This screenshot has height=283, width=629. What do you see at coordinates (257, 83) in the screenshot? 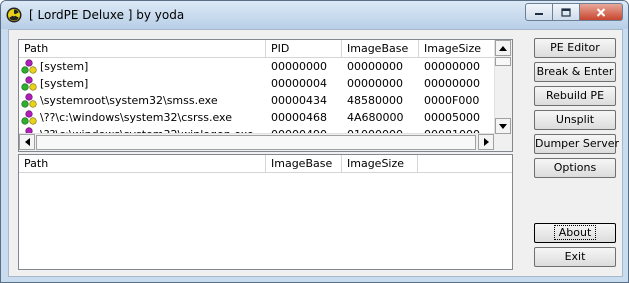
I see `table-row: [system] 00000004 00000000 00000000` at bounding box center [257, 83].